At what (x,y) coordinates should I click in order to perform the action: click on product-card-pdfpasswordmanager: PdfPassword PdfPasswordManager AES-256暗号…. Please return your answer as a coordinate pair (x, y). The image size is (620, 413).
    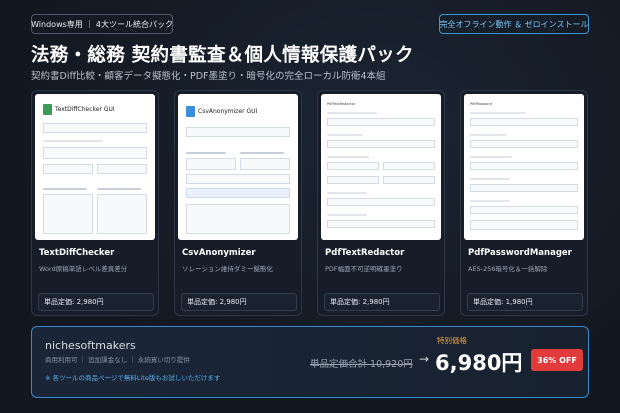
    Looking at the image, I should click on (524, 203).